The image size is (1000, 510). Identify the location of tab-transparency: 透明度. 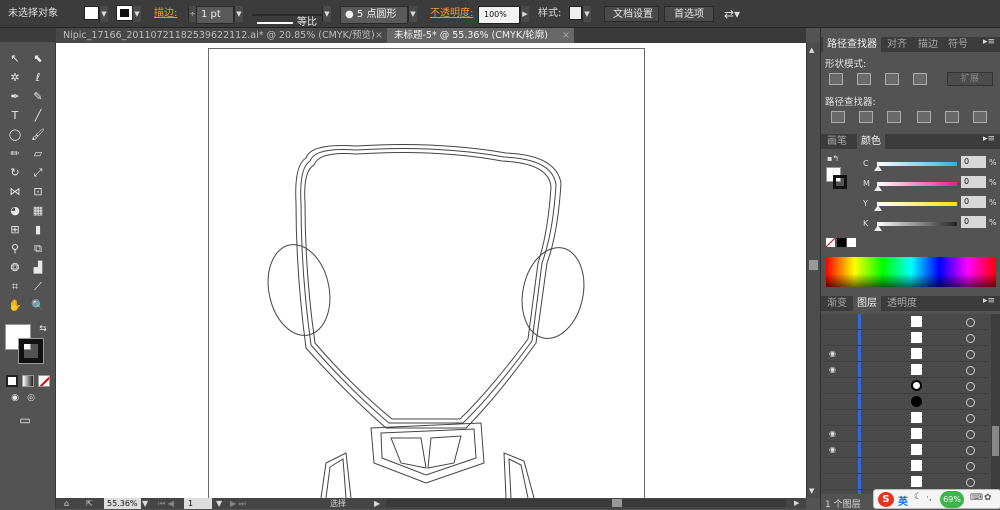
(902, 303).